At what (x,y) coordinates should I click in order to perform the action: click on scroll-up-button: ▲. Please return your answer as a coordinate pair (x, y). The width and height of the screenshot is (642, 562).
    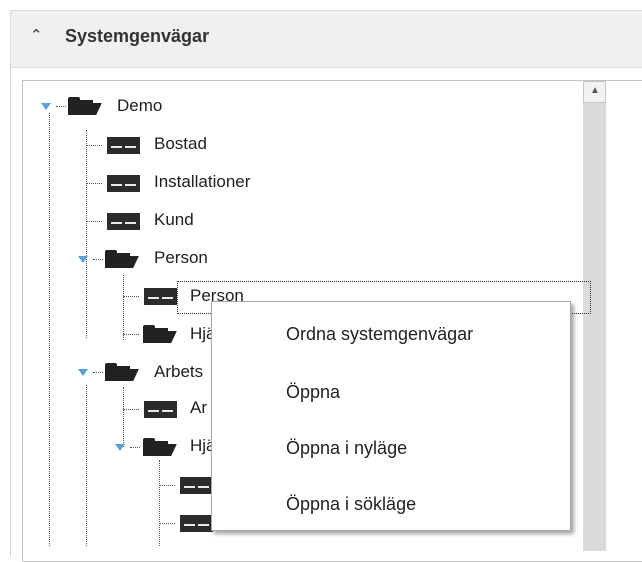
    Looking at the image, I should click on (594, 92).